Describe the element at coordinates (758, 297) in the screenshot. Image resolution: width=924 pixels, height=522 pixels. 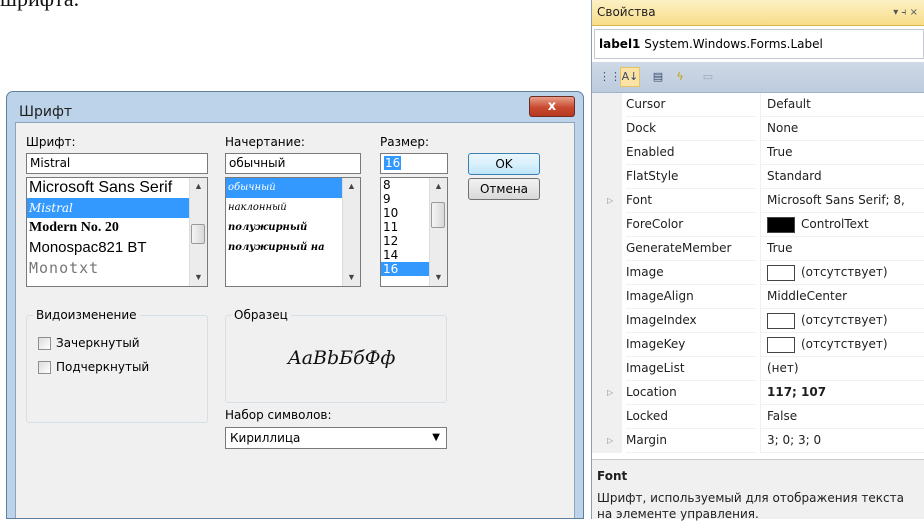
I see `property-row: ImageAlign MiddleCenter` at that location.